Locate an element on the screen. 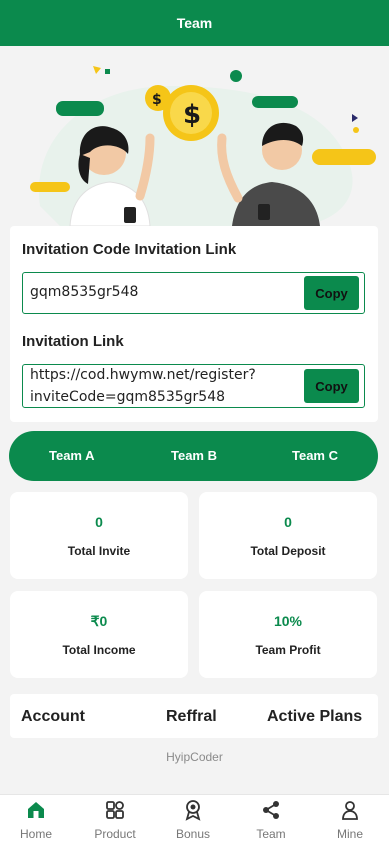 Image resolution: width=389 pixels, height=844 pixels. copy-code-button: Copy is located at coordinates (331, 293).